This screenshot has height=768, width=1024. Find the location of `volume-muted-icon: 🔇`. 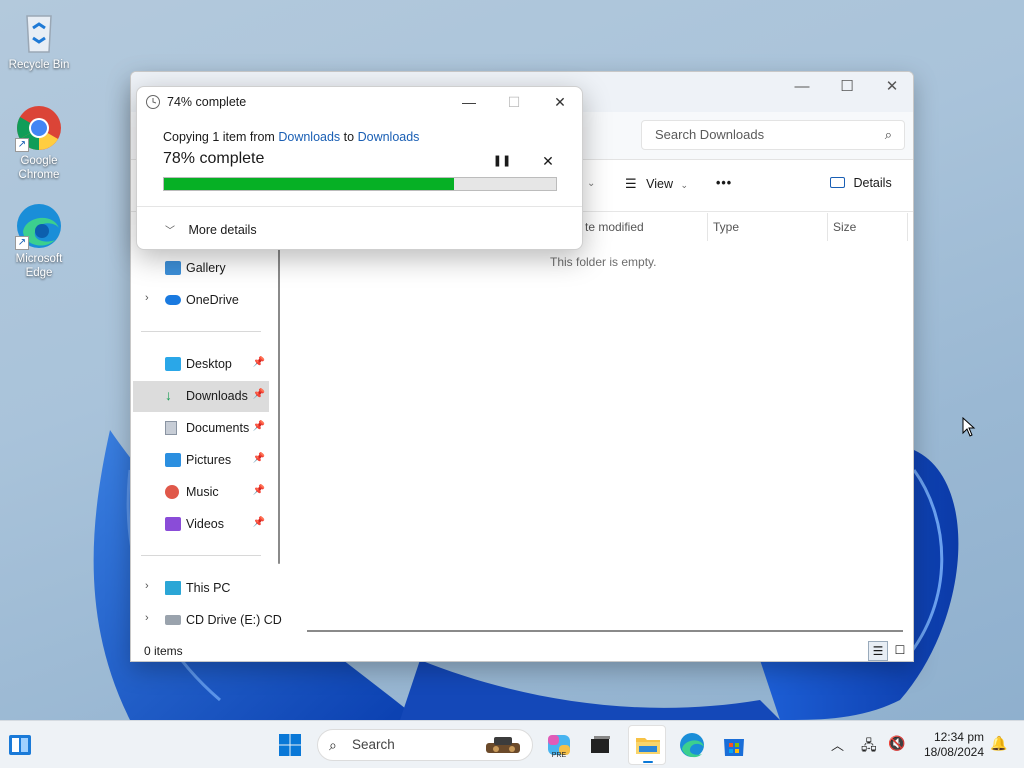

volume-muted-icon: 🔇 is located at coordinates (896, 743).